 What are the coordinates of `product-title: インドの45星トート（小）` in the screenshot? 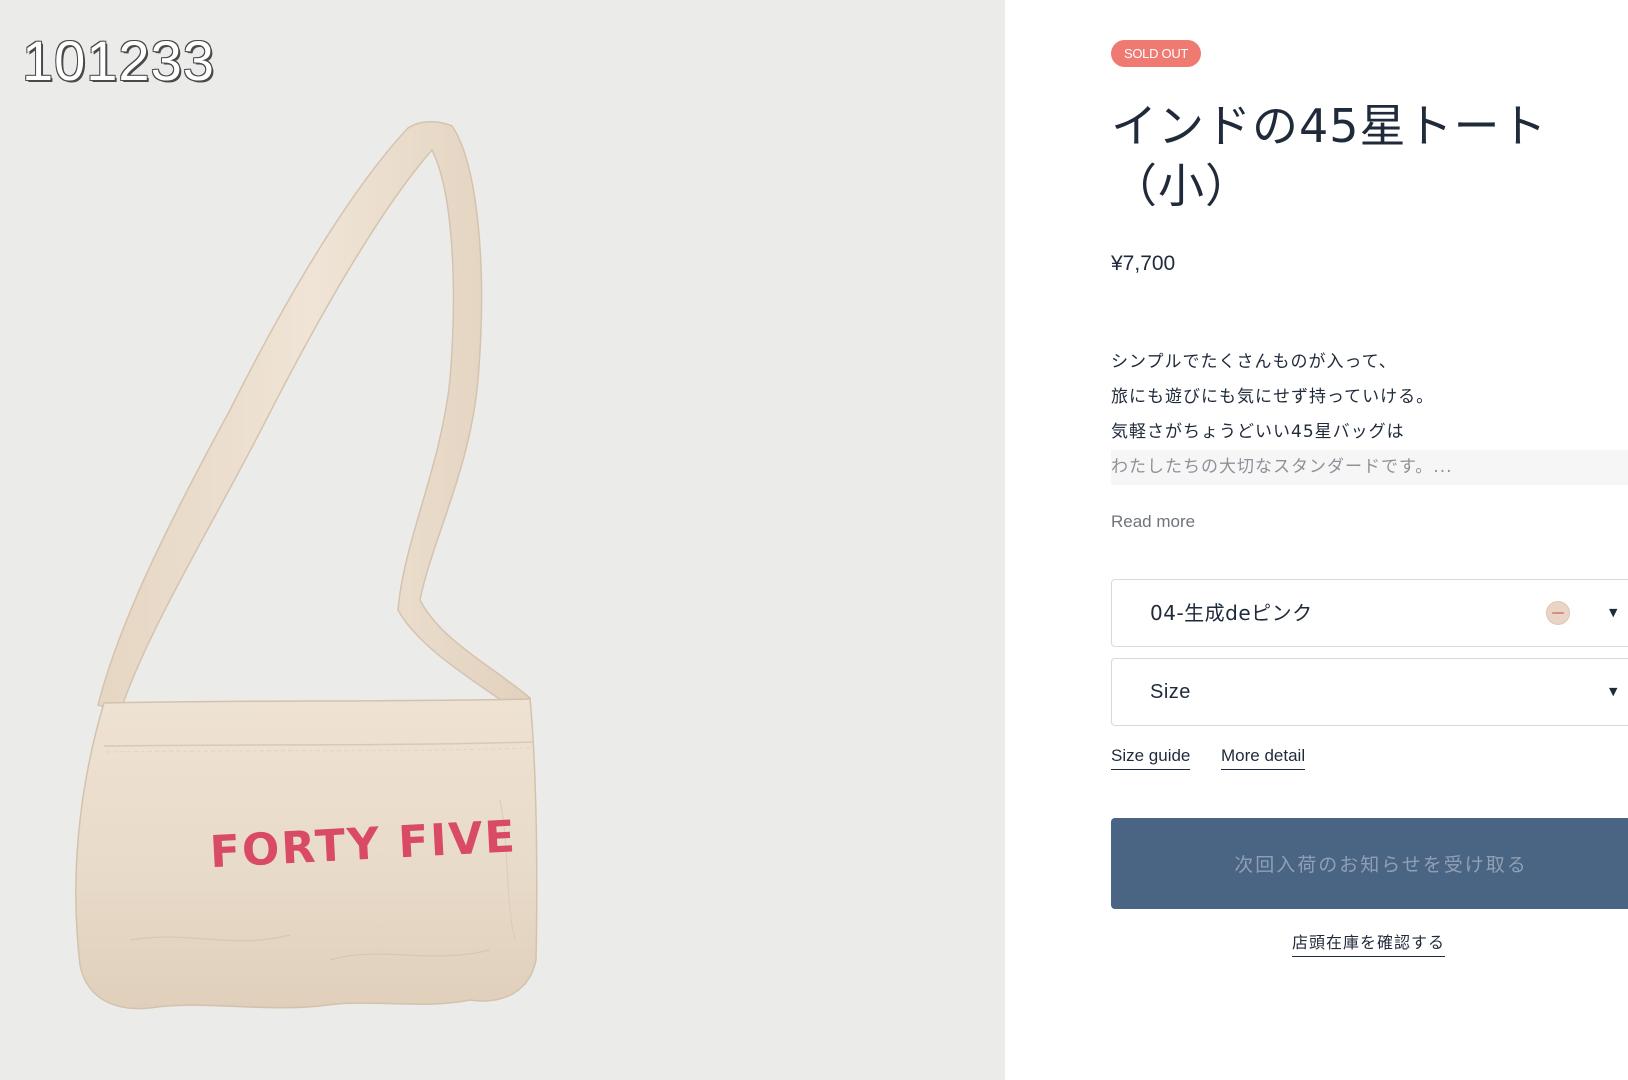 It's located at (1329, 156).